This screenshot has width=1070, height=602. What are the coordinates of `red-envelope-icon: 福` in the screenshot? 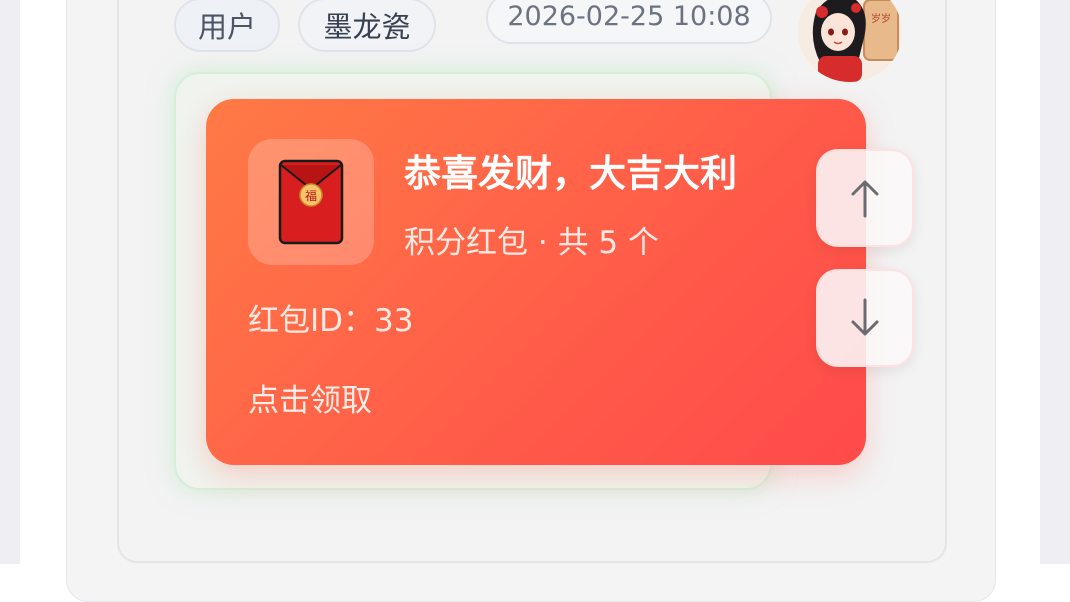 It's located at (311, 202).